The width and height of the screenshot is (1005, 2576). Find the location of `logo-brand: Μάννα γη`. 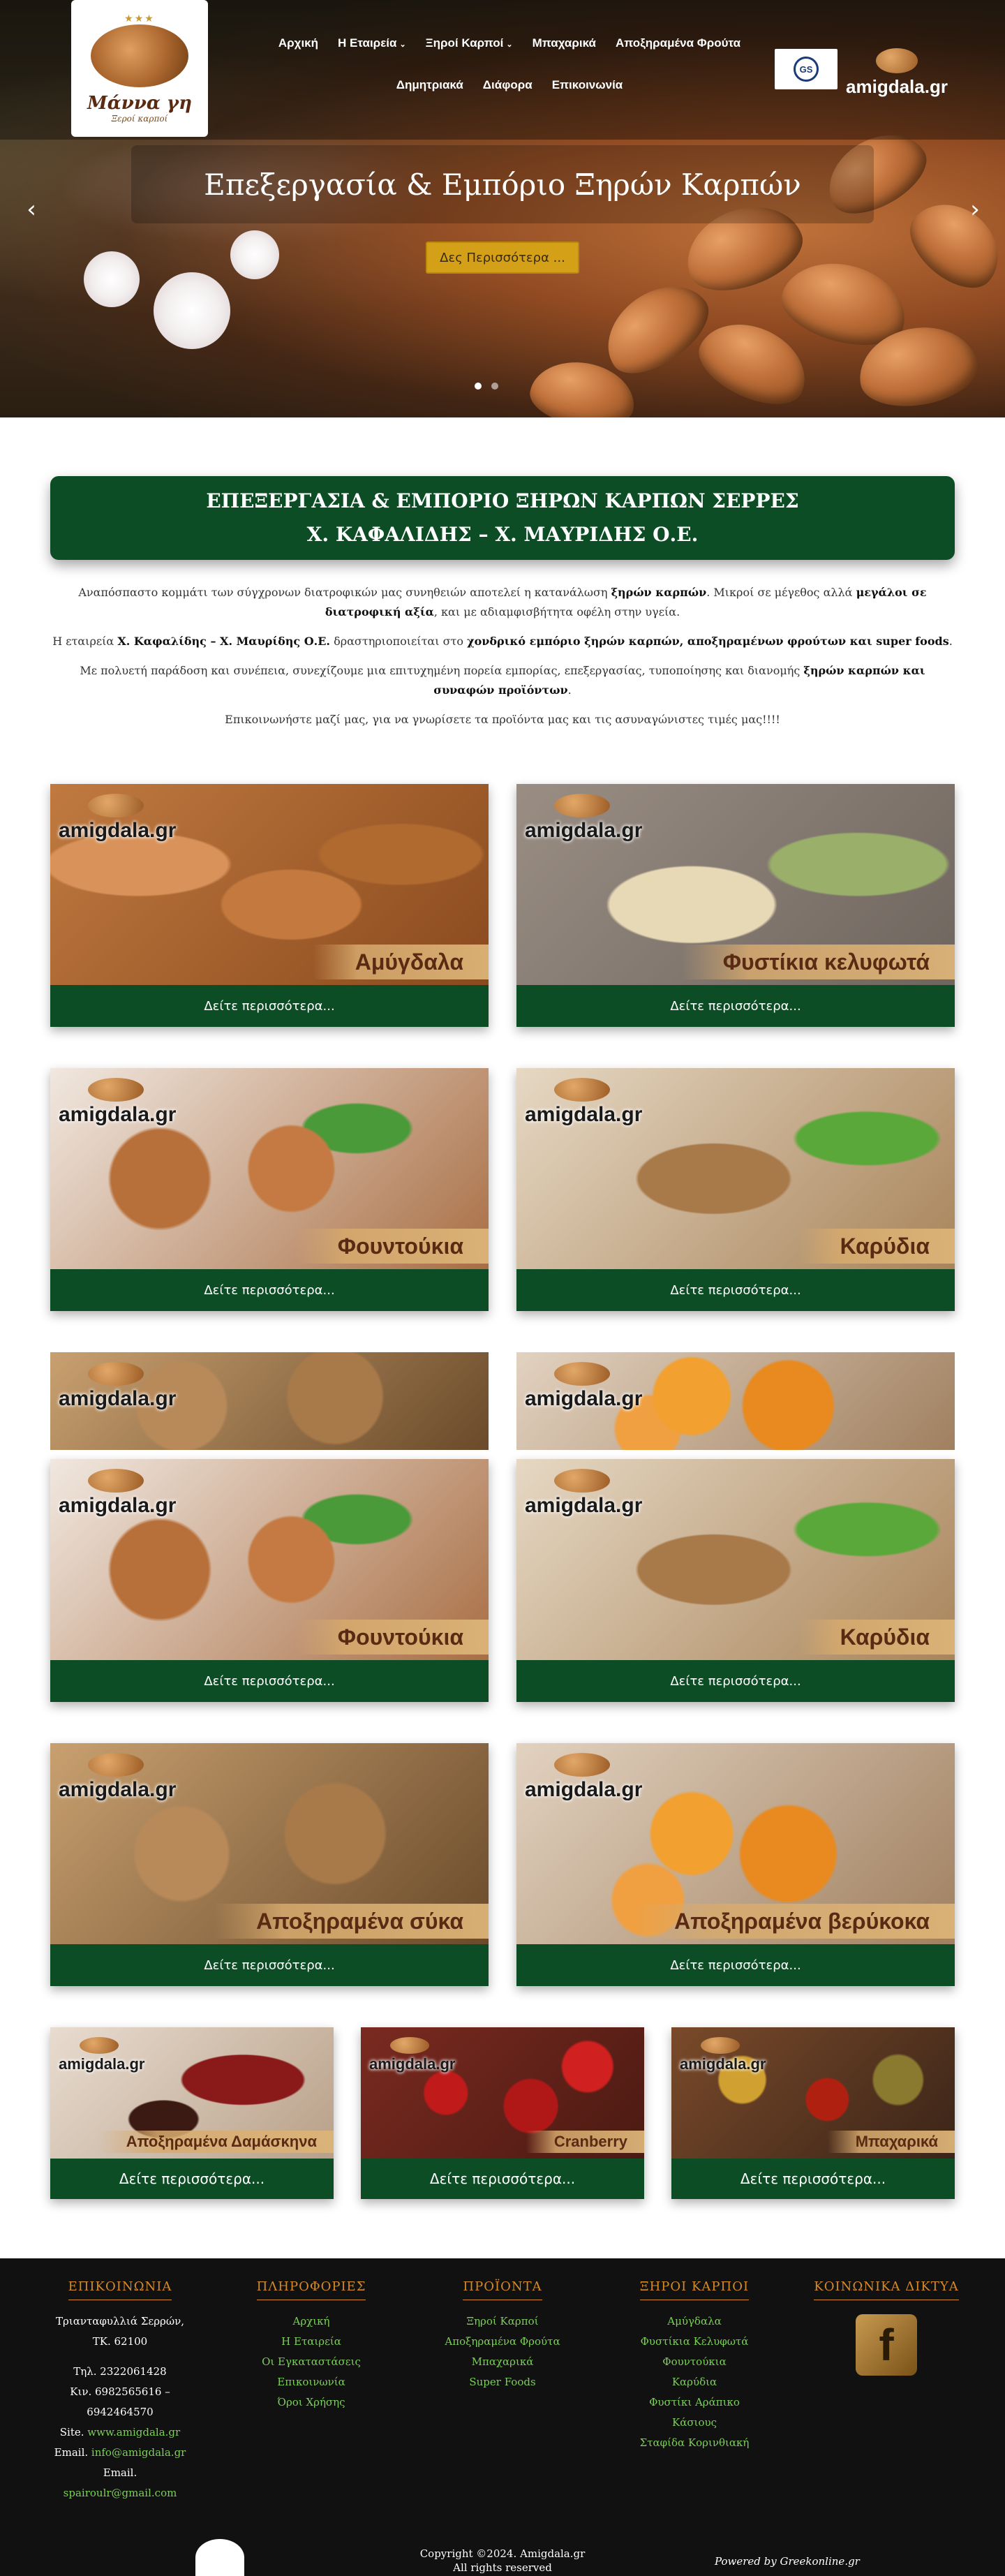

logo-brand: Μάννα γη is located at coordinates (139, 103).